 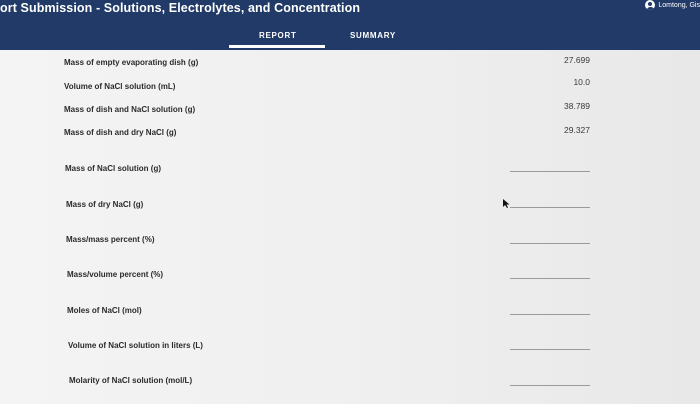 What do you see at coordinates (135, 345) in the screenshot?
I see `label-volume-solution-liters: Volume of NaCl solution in liters (L)` at bounding box center [135, 345].